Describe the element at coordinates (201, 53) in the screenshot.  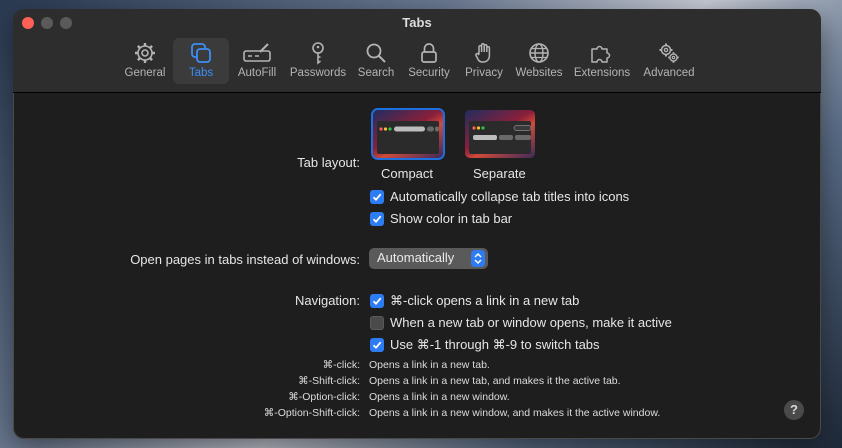
I see `tabs-icon` at that location.